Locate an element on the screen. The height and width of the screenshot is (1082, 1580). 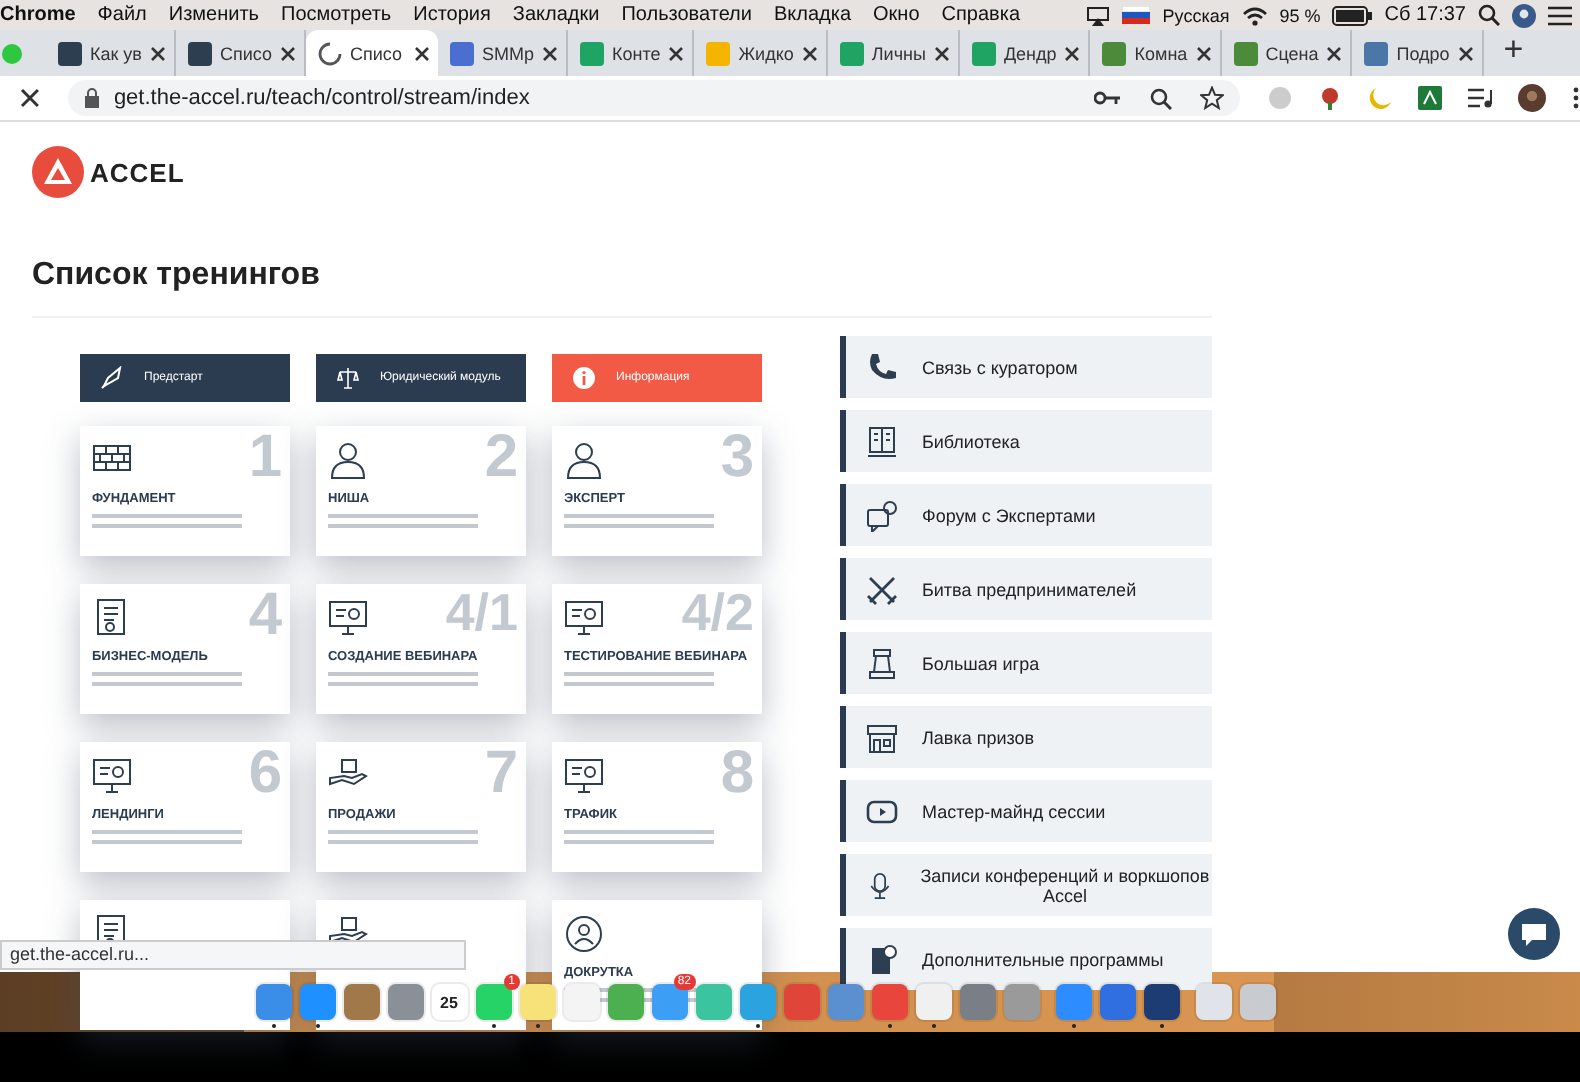
logo-wordmark: ACCEL is located at coordinates (137, 172).